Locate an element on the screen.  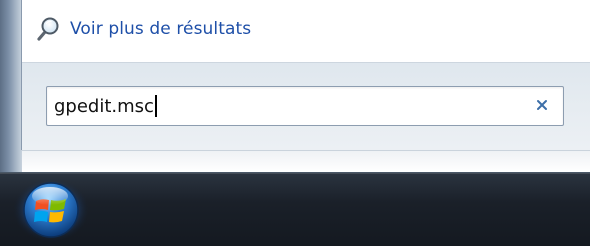
windows-logo-icon is located at coordinates (51, 210).